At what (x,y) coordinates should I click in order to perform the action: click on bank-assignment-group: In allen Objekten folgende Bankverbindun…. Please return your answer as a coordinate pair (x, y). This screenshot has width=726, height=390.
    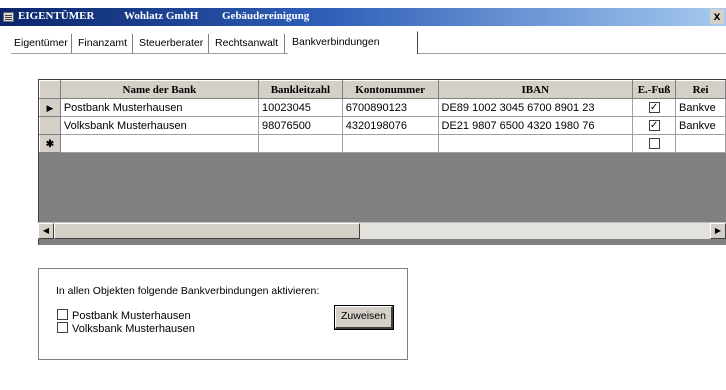
    Looking at the image, I should click on (223, 314).